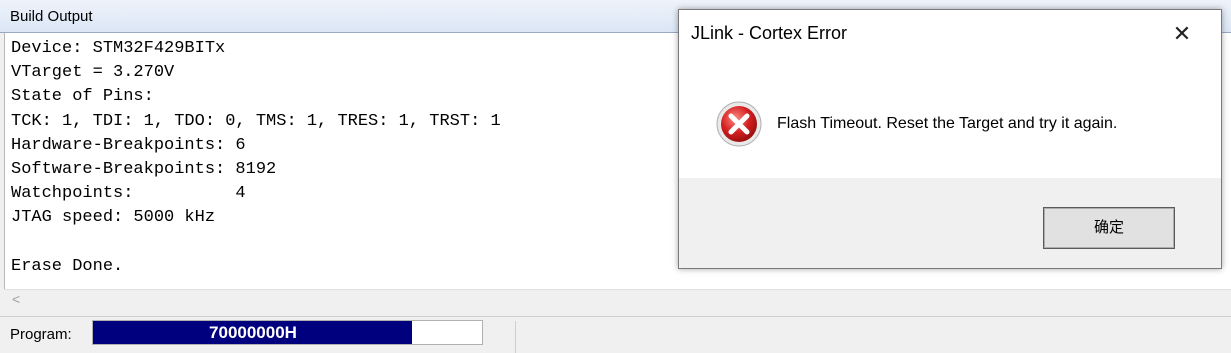  Describe the element at coordinates (128, 194) in the screenshot. I see `output-line: Watchpoints: 4` at that location.